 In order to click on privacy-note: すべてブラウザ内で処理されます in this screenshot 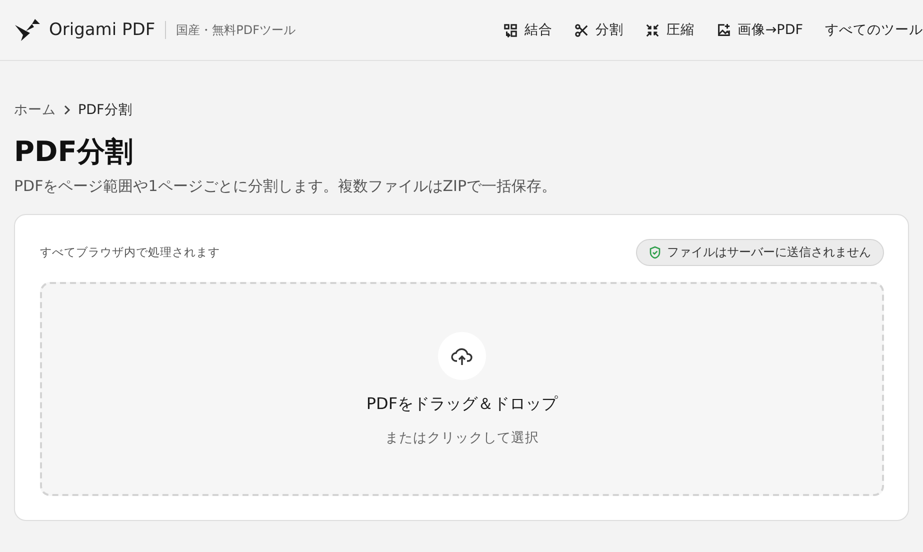, I will do `click(130, 252)`.